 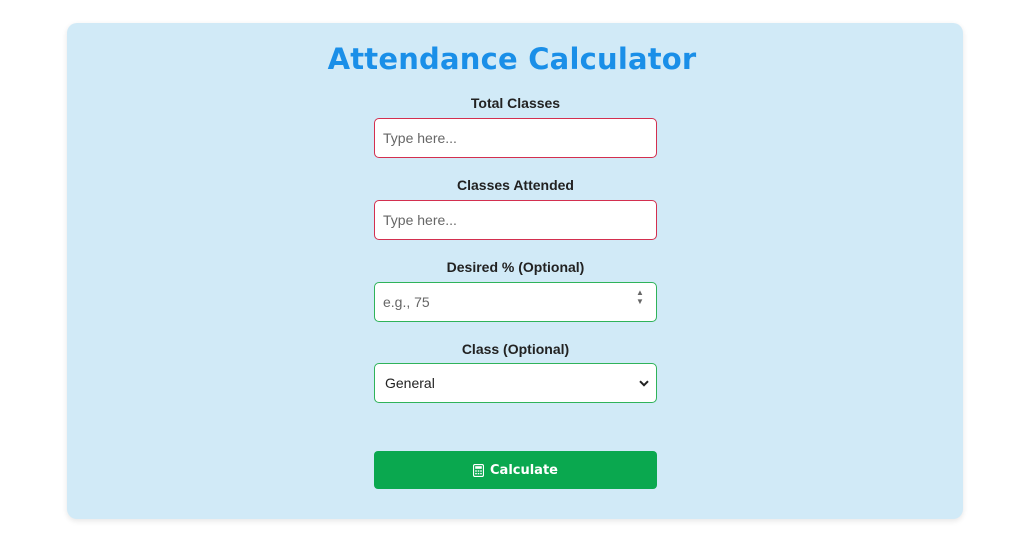 What do you see at coordinates (515, 302) in the screenshot?
I see `desired-percent-input` at bounding box center [515, 302].